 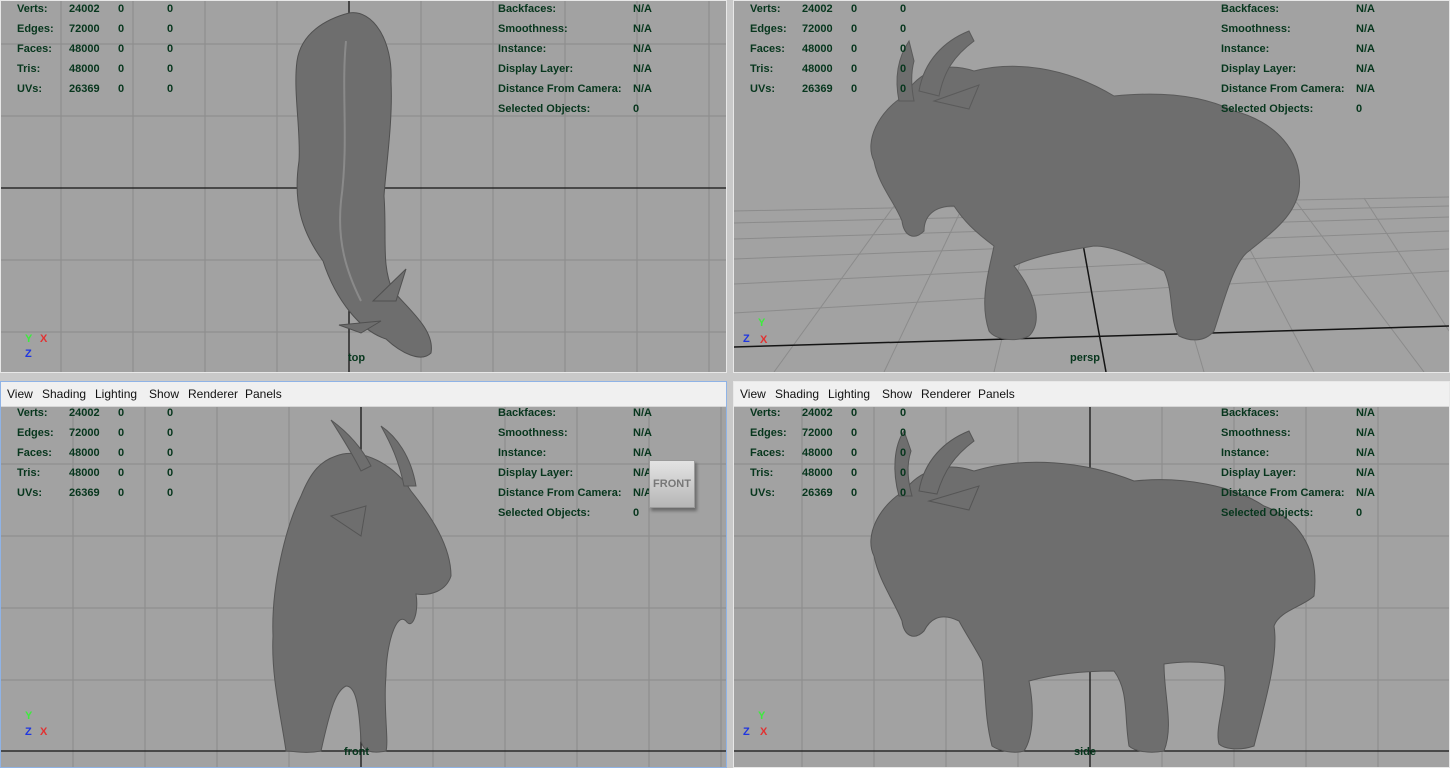 I want to click on hud-value: 24002, so click(x=817, y=9).